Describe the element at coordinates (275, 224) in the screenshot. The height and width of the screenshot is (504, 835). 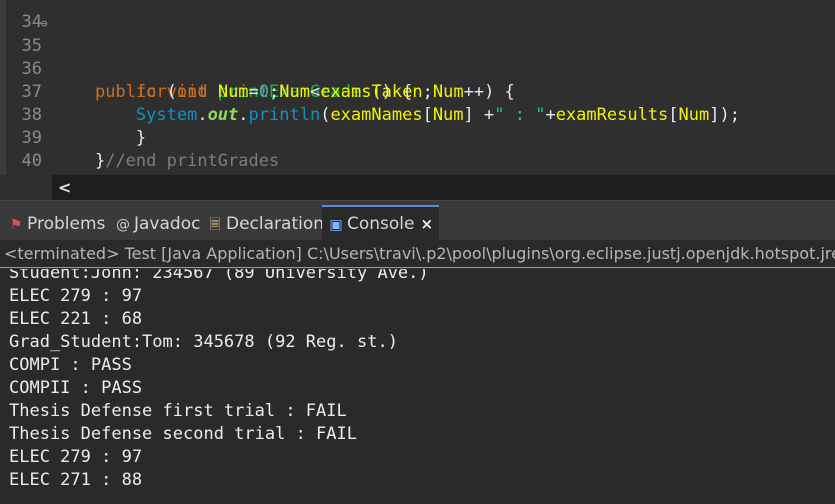
I see `tab-label: Declaration` at that location.